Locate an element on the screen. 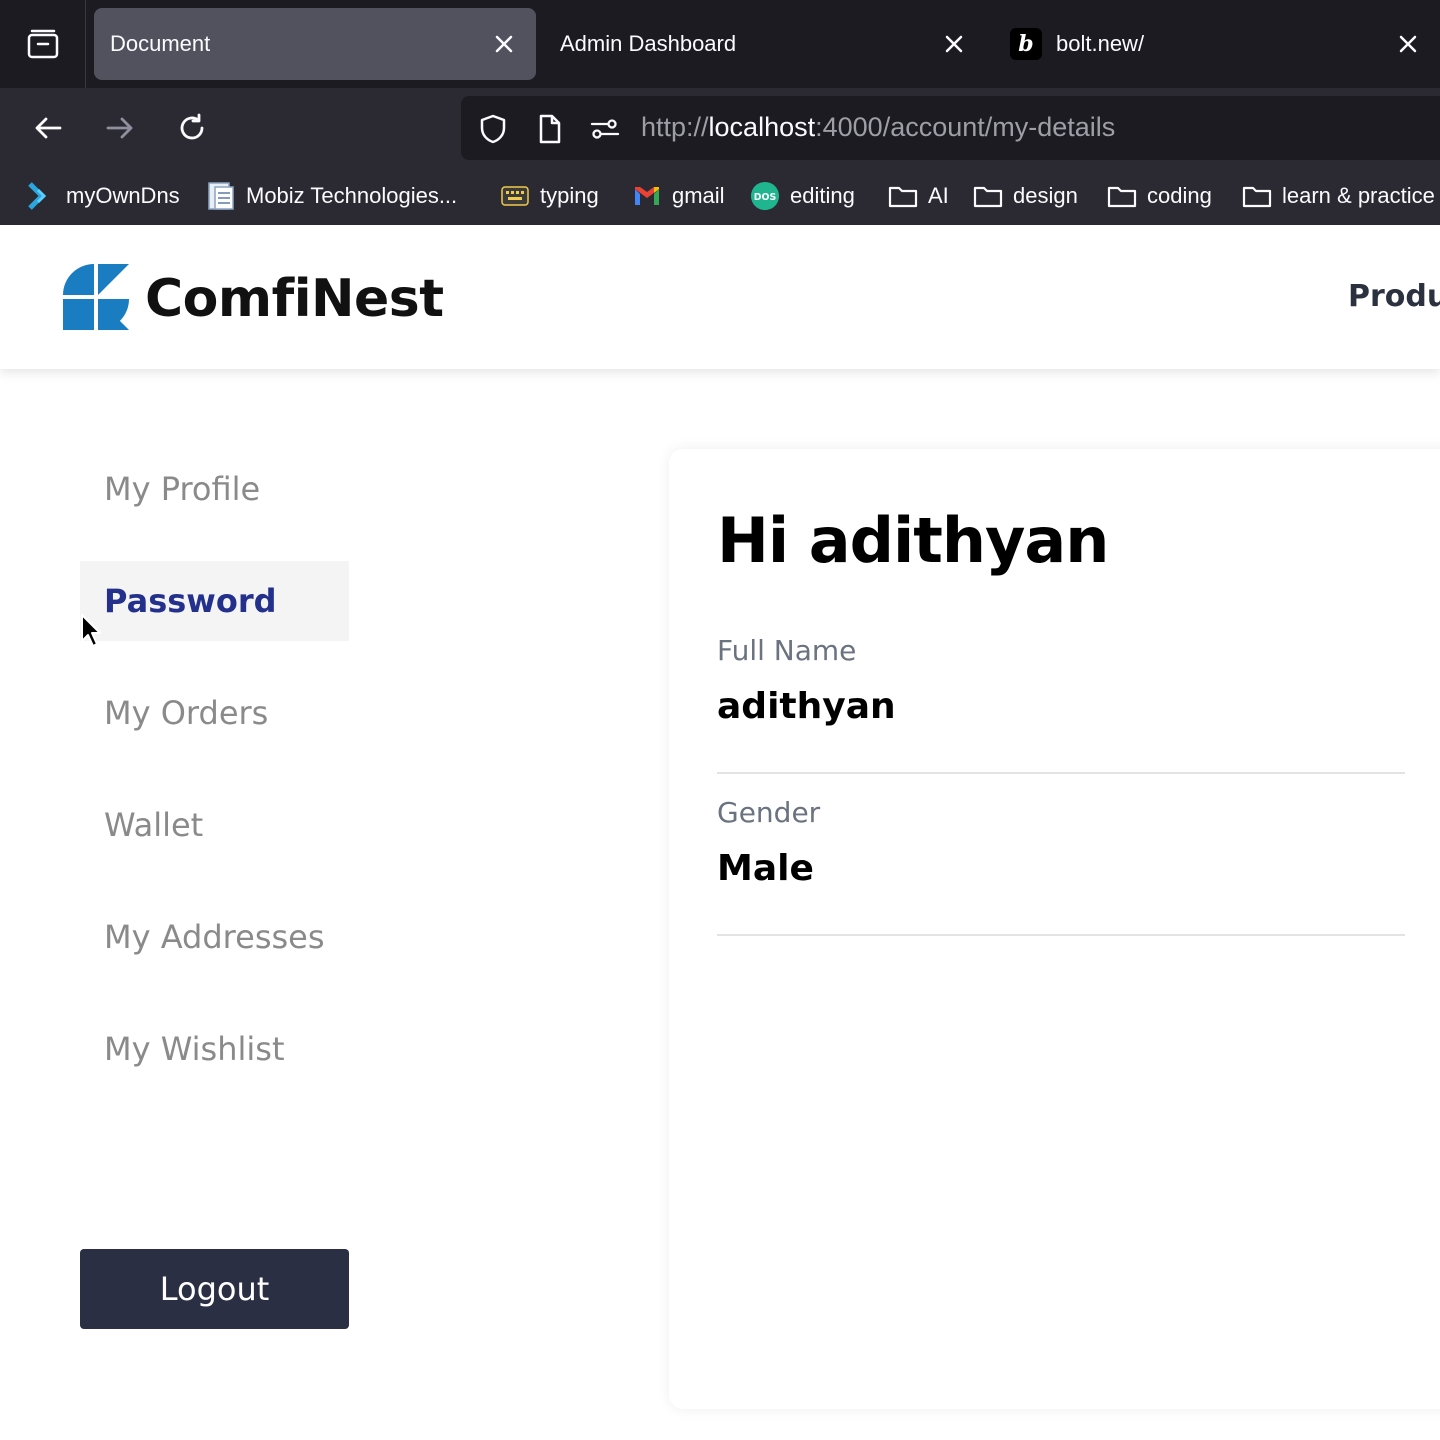 This screenshot has height=1440, width=1440. bookmark-folder-ai: AI is located at coordinates (918, 196).